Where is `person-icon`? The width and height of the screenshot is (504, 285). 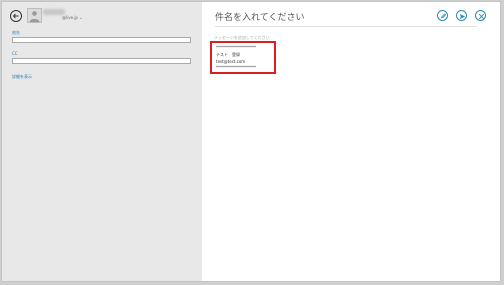 person-icon is located at coordinates (34, 16).